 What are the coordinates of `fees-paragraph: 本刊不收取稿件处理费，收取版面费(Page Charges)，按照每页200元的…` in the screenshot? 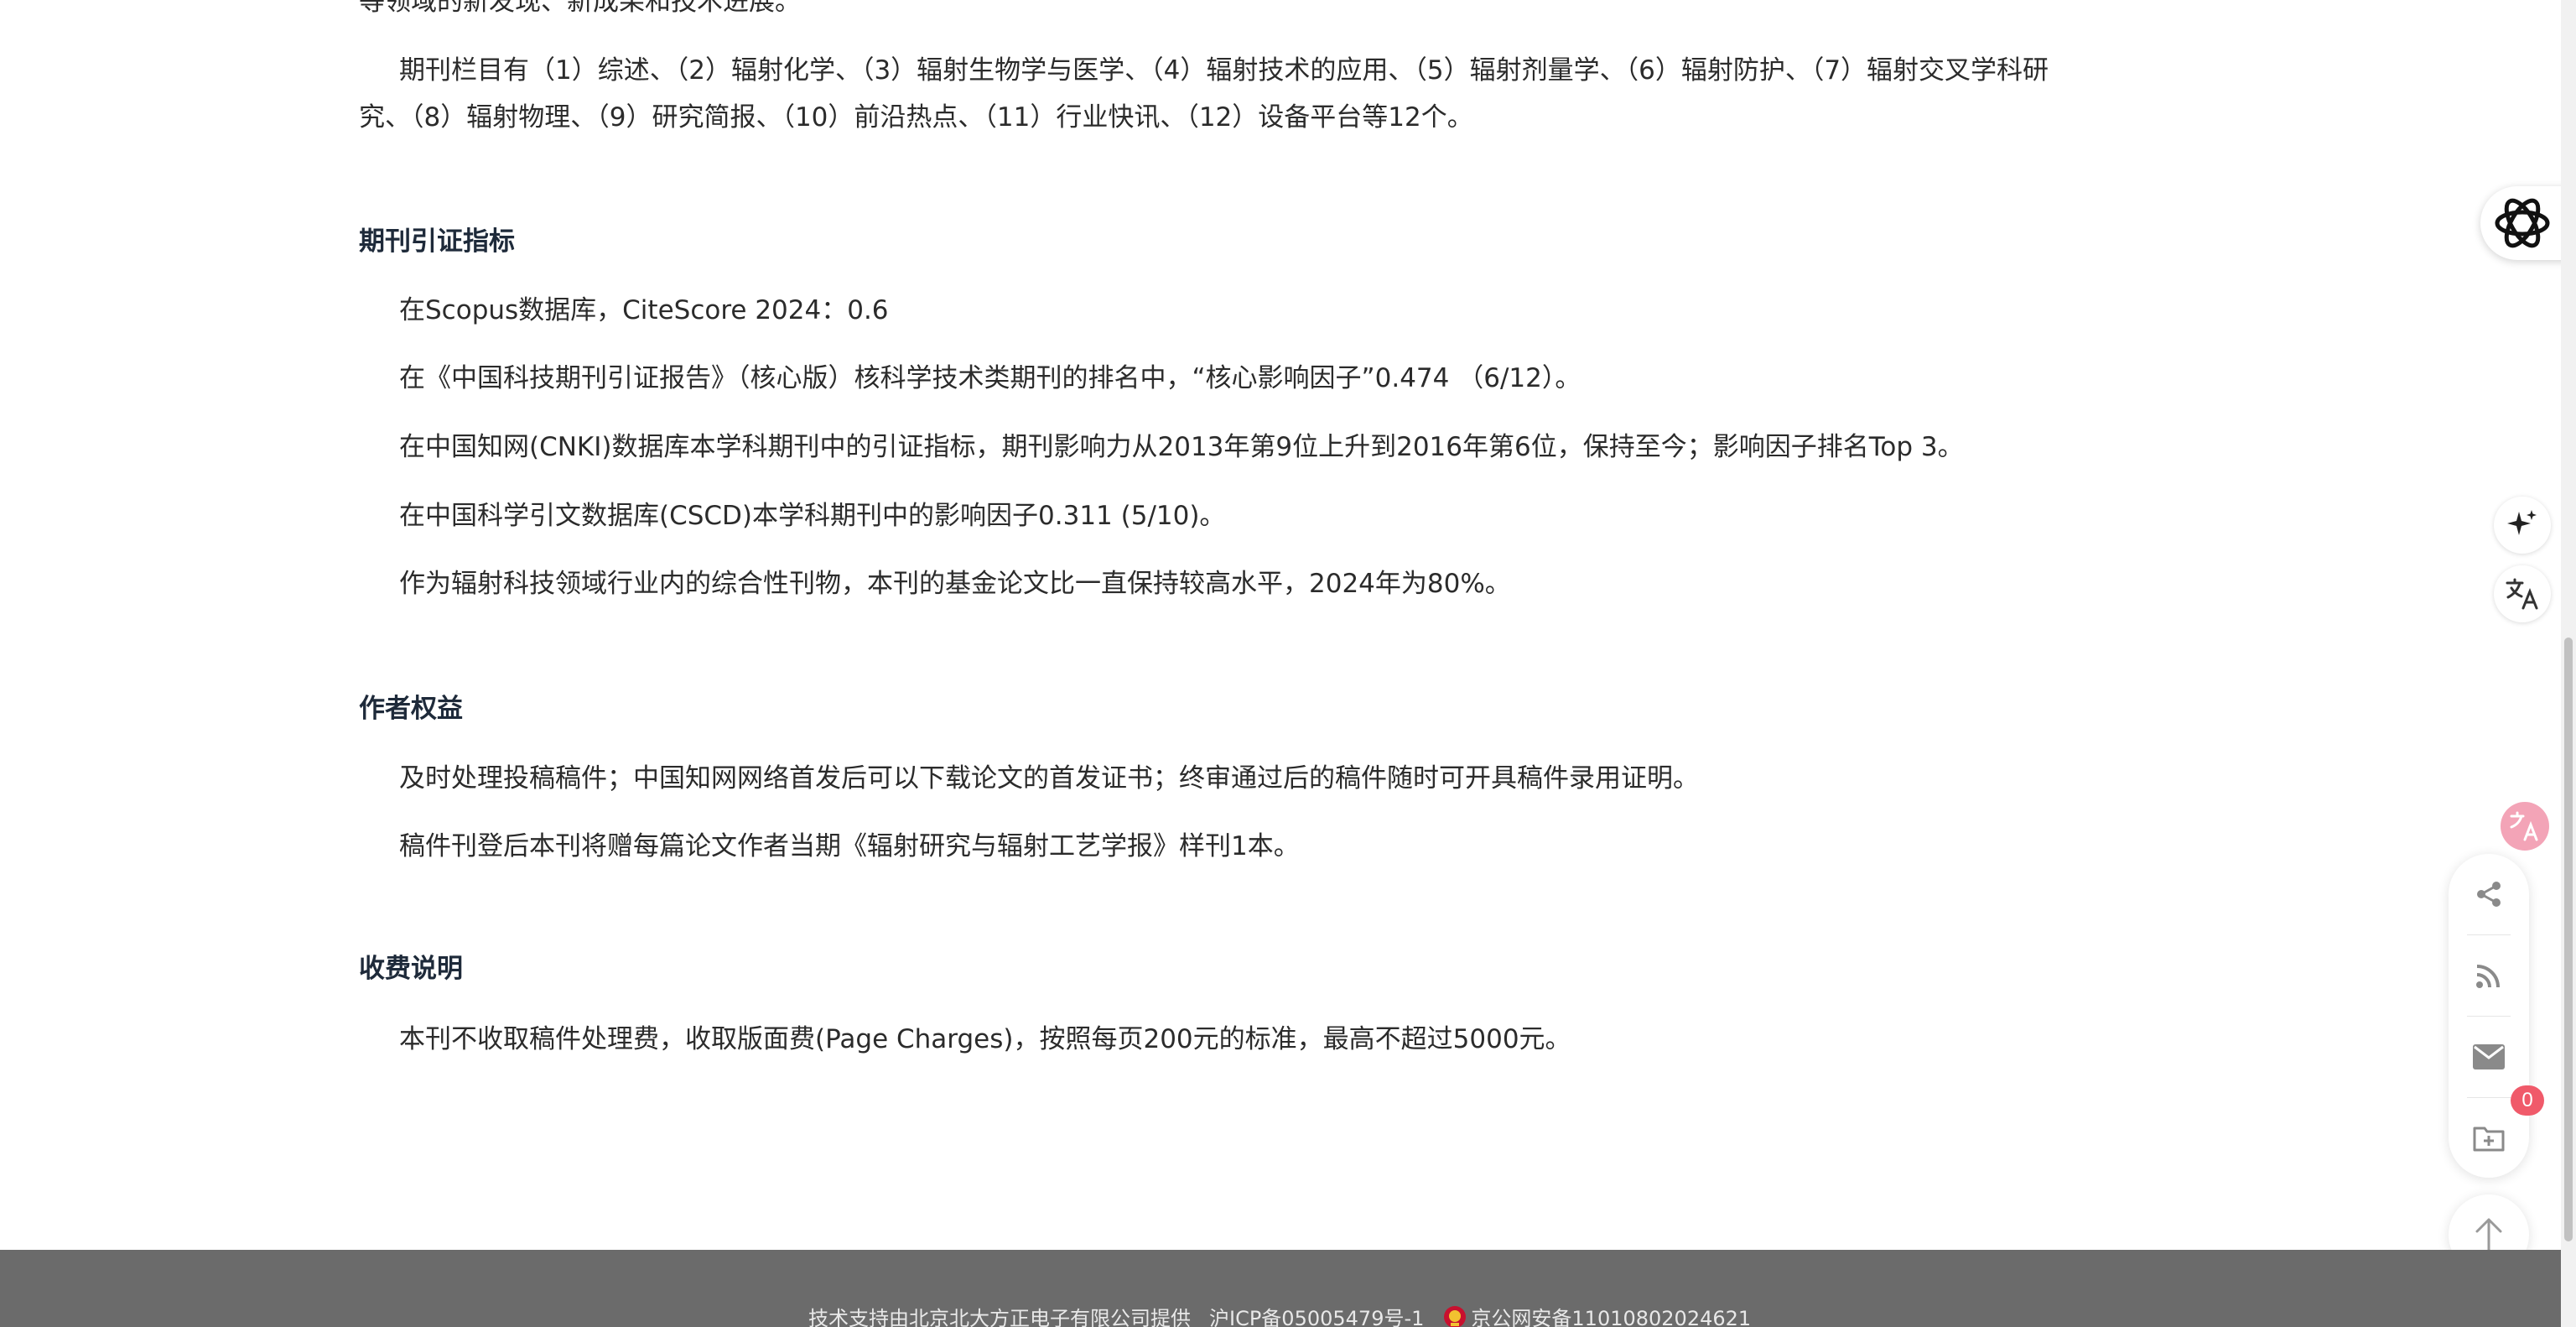 It's located at (985, 1039).